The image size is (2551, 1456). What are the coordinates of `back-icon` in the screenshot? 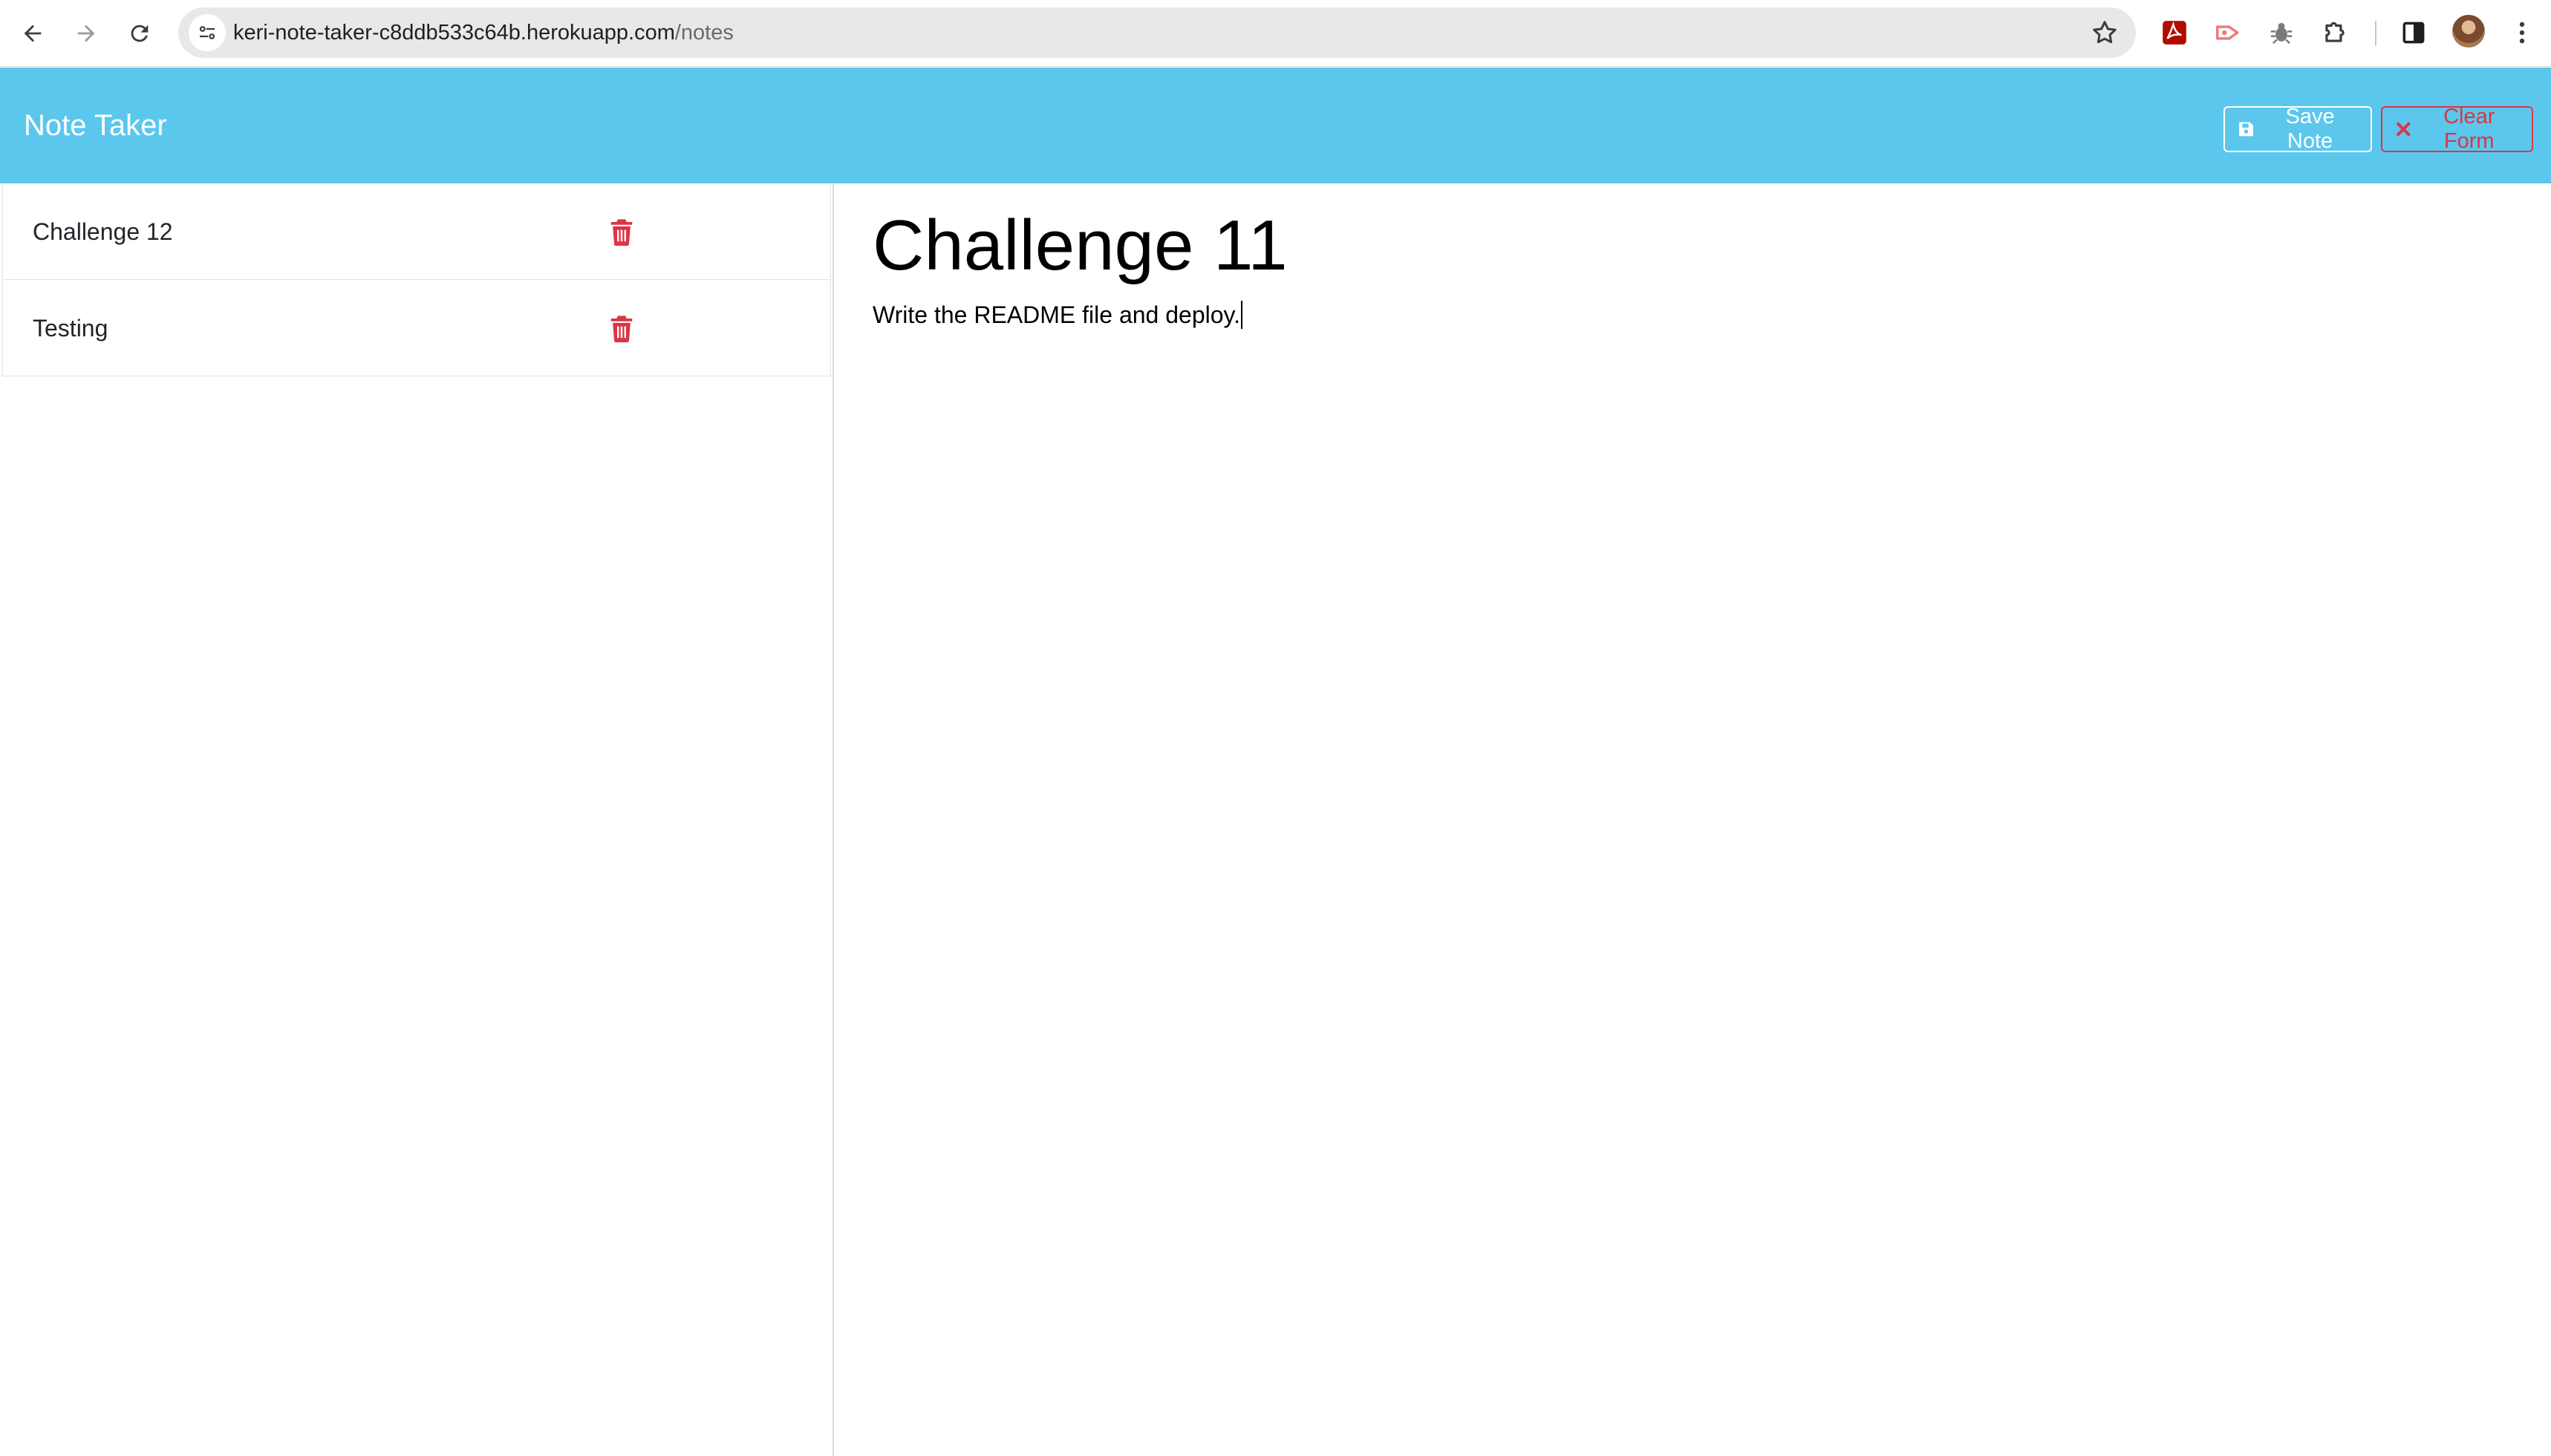 It's located at (33, 34).